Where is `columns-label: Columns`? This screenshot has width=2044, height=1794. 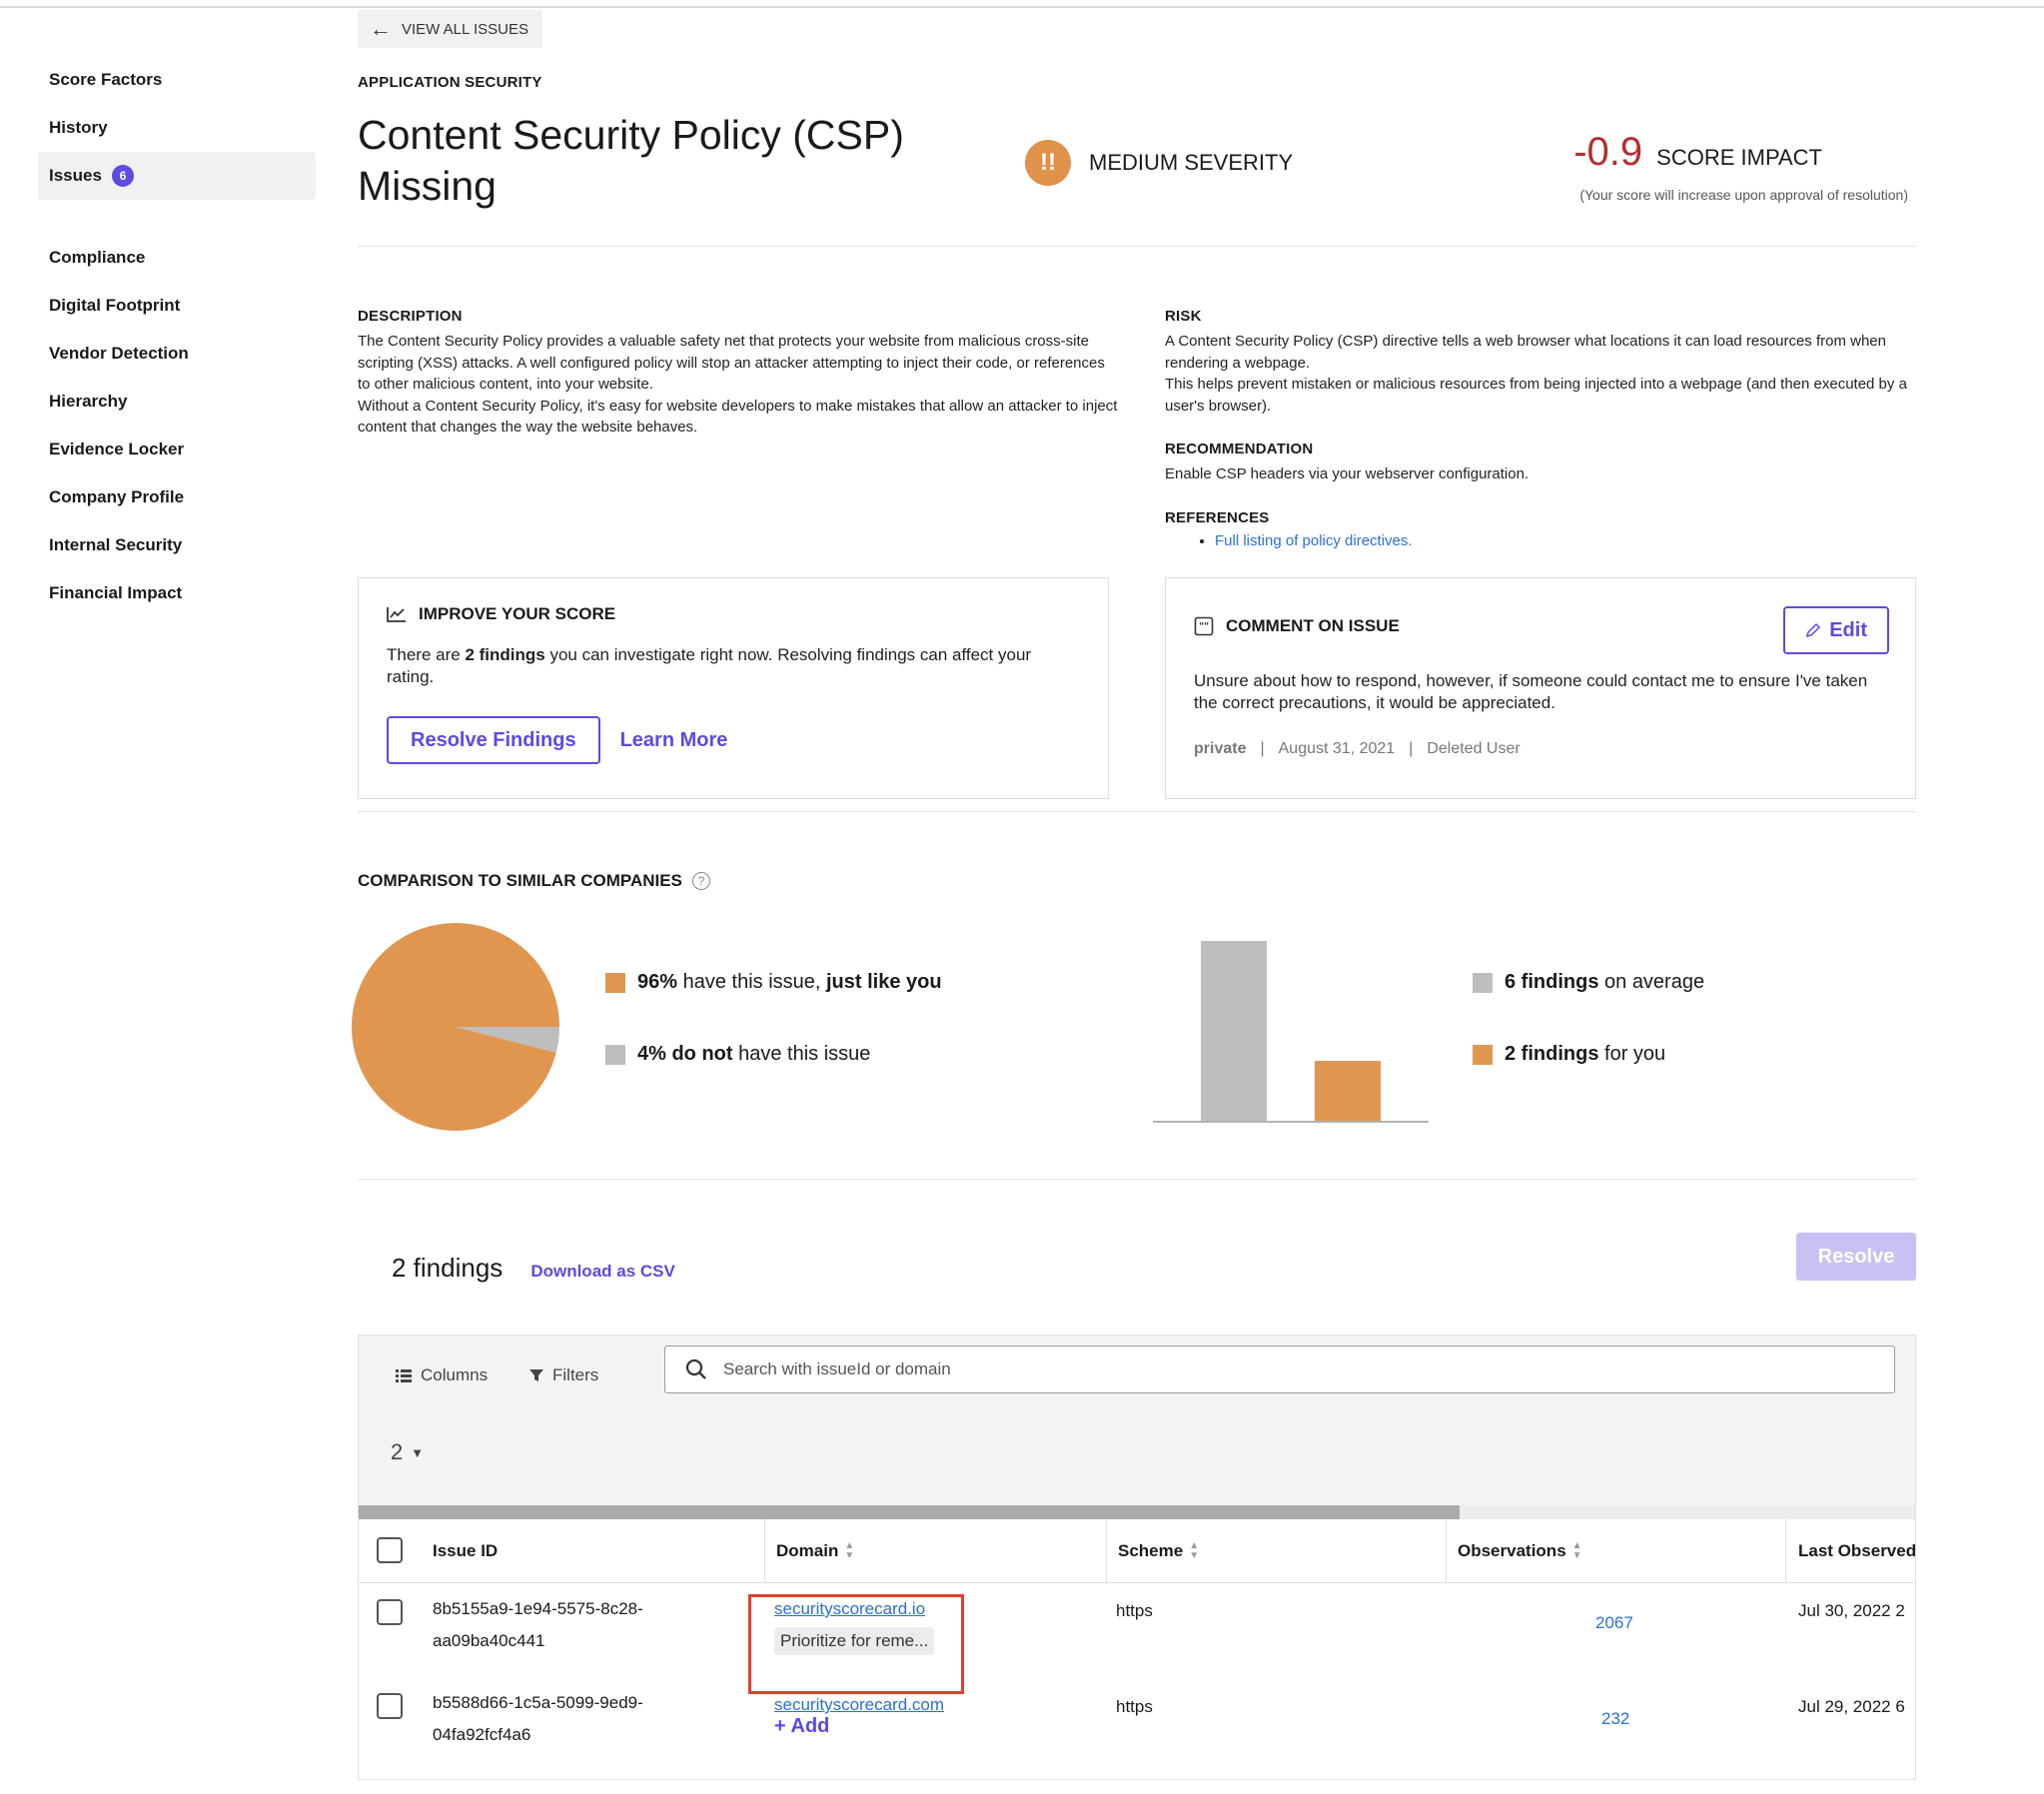
columns-label: Columns is located at coordinates (455, 1375).